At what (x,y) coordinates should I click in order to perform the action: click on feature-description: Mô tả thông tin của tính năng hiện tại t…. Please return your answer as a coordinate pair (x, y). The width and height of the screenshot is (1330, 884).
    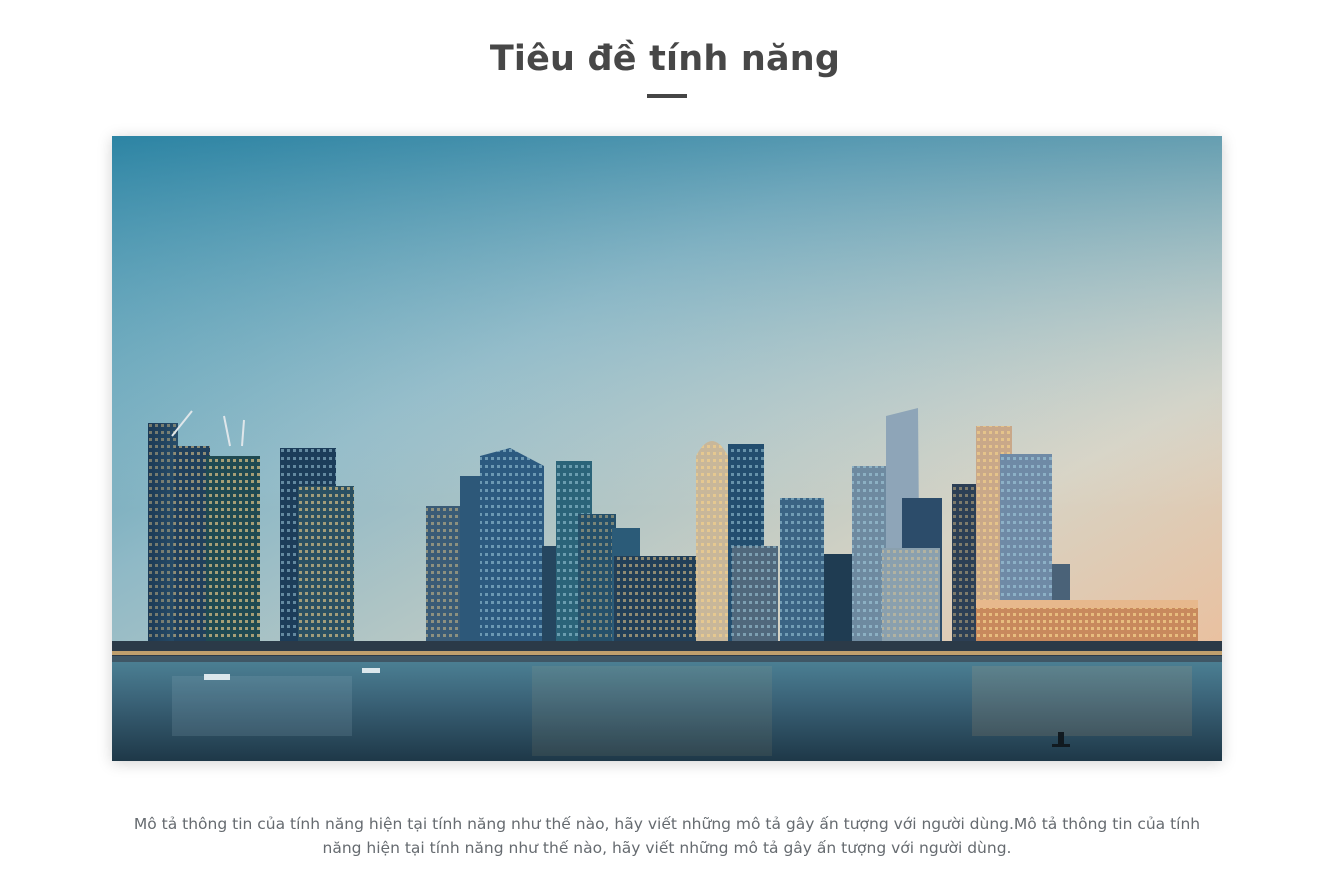
    Looking at the image, I should click on (667, 836).